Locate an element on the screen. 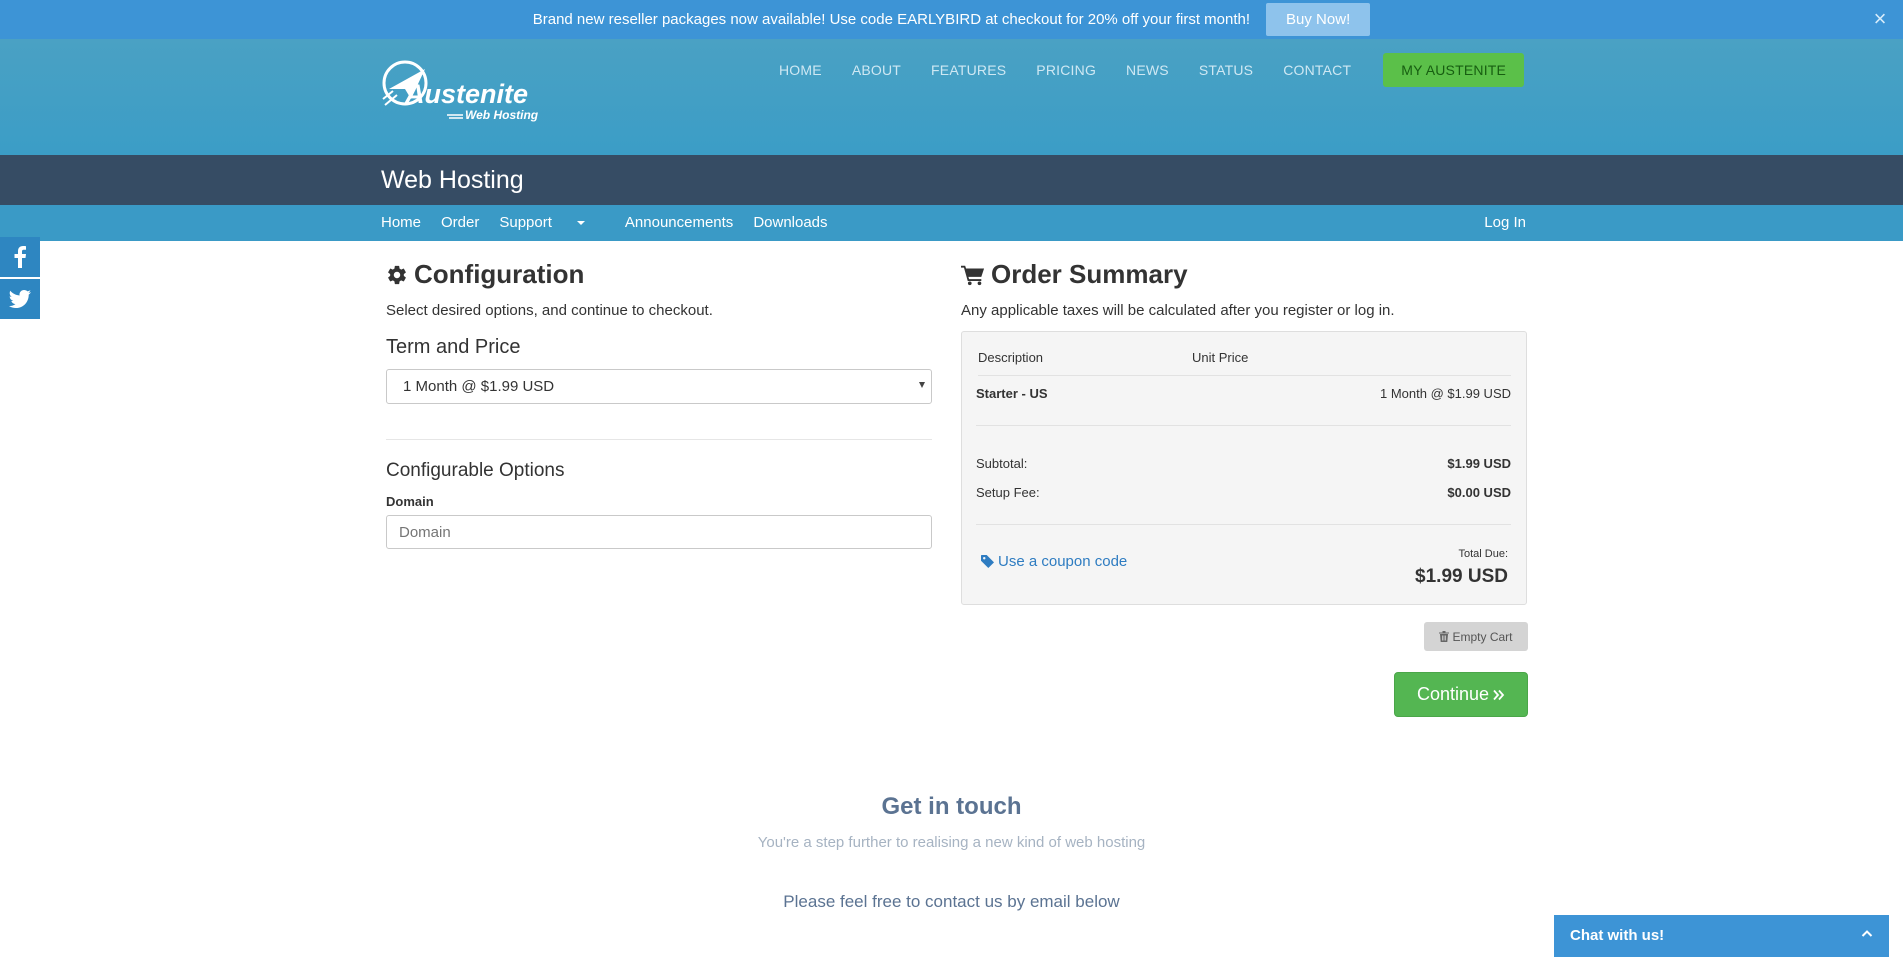  trash-icon is located at coordinates (1444, 636).